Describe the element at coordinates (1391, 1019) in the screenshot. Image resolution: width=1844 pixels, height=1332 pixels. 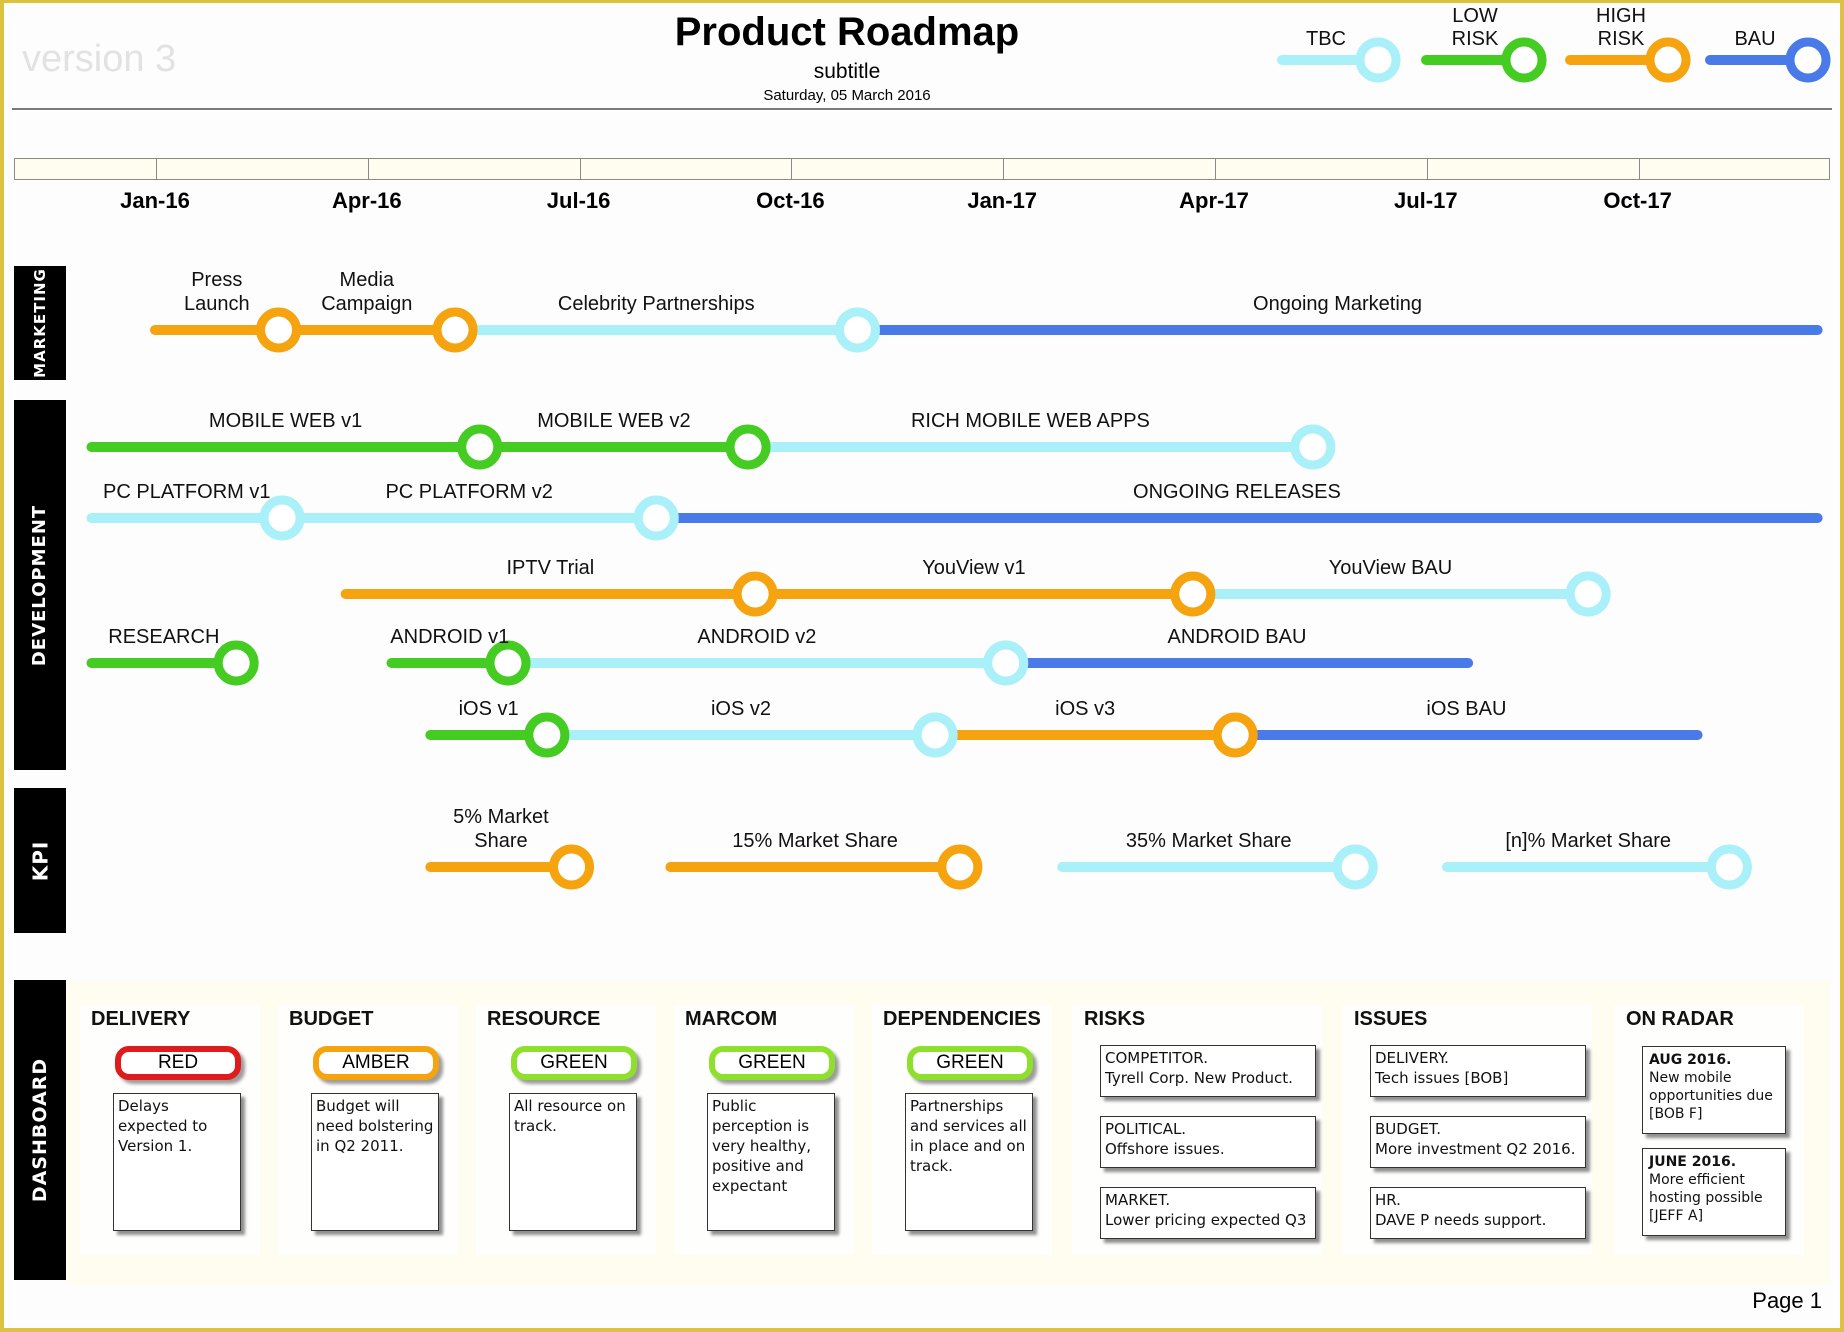
I see `dashboard-heading: ISSUES` at that location.